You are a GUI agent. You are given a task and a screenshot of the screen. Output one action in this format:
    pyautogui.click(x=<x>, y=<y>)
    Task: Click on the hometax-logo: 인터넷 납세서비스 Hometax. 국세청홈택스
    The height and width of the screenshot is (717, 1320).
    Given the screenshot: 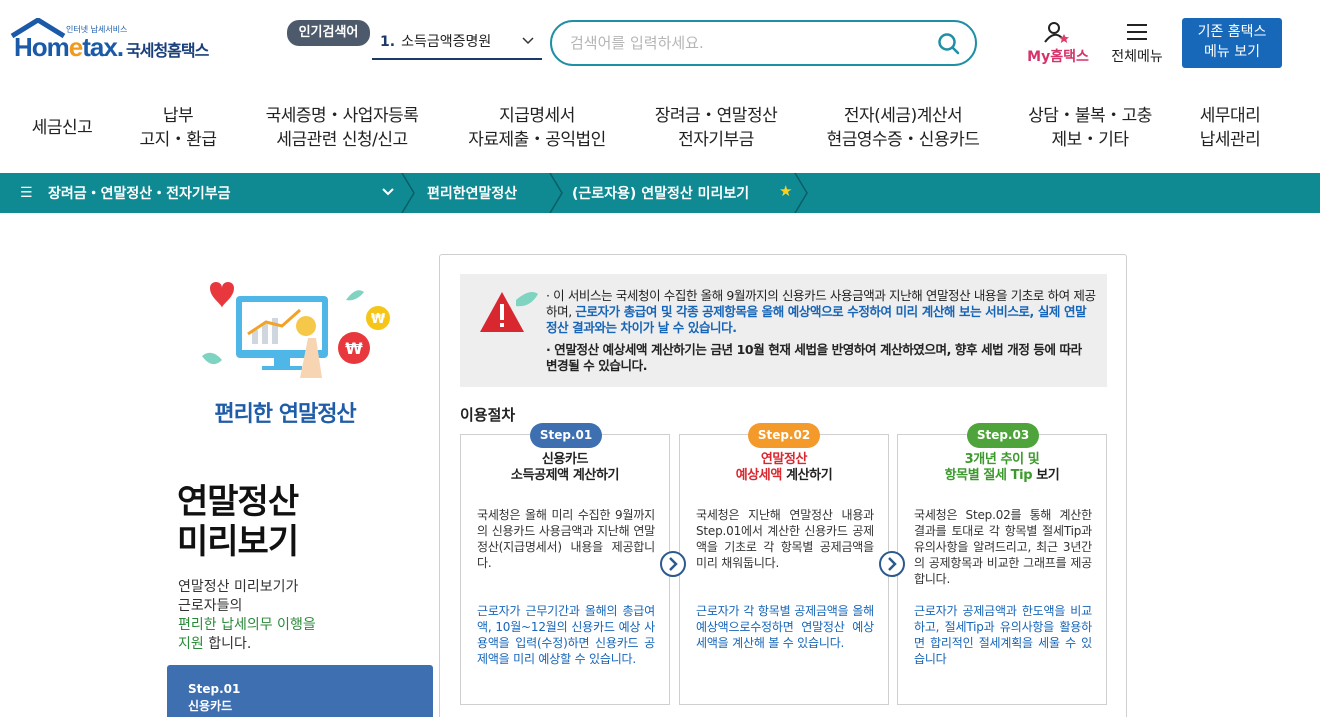 What is the action you would take?
    pyautogui.click(x=115, y=44)
    